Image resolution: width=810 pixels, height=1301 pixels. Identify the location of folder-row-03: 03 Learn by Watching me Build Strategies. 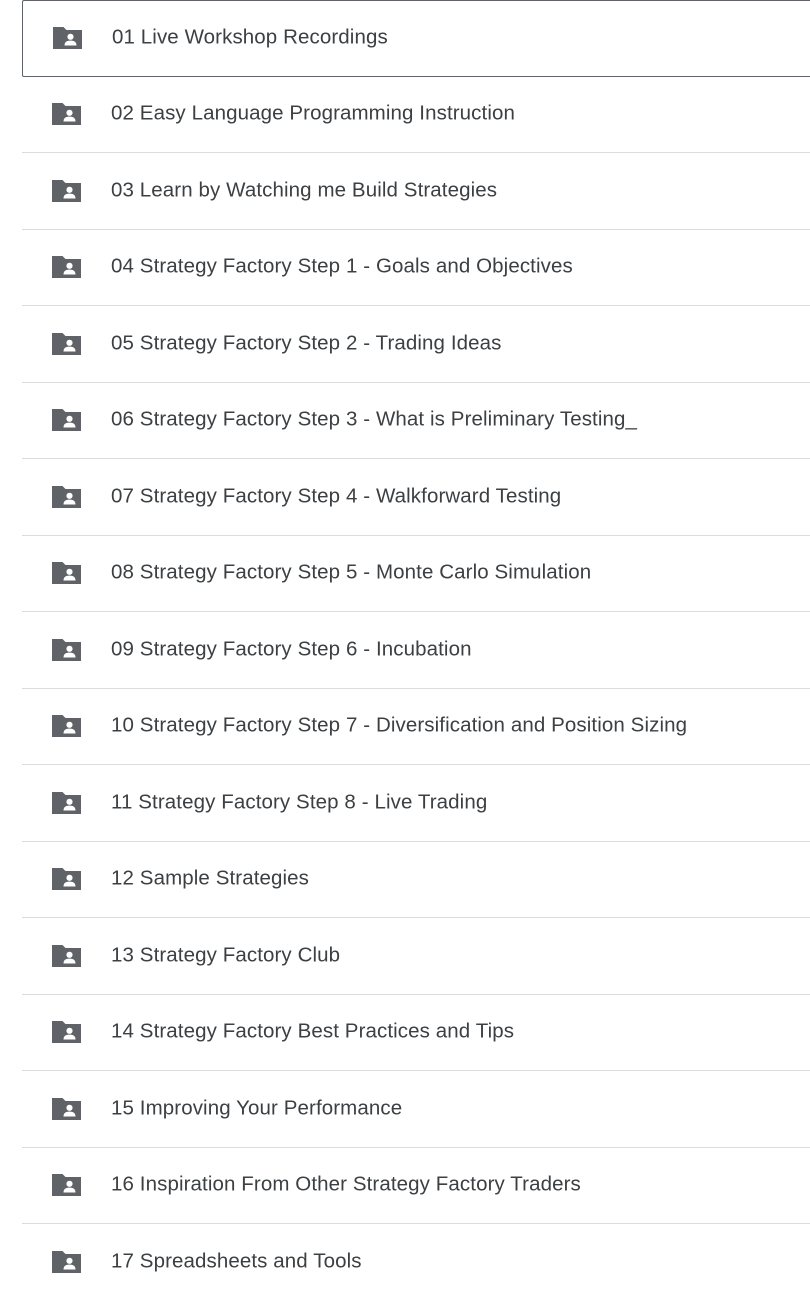
(416, 191).